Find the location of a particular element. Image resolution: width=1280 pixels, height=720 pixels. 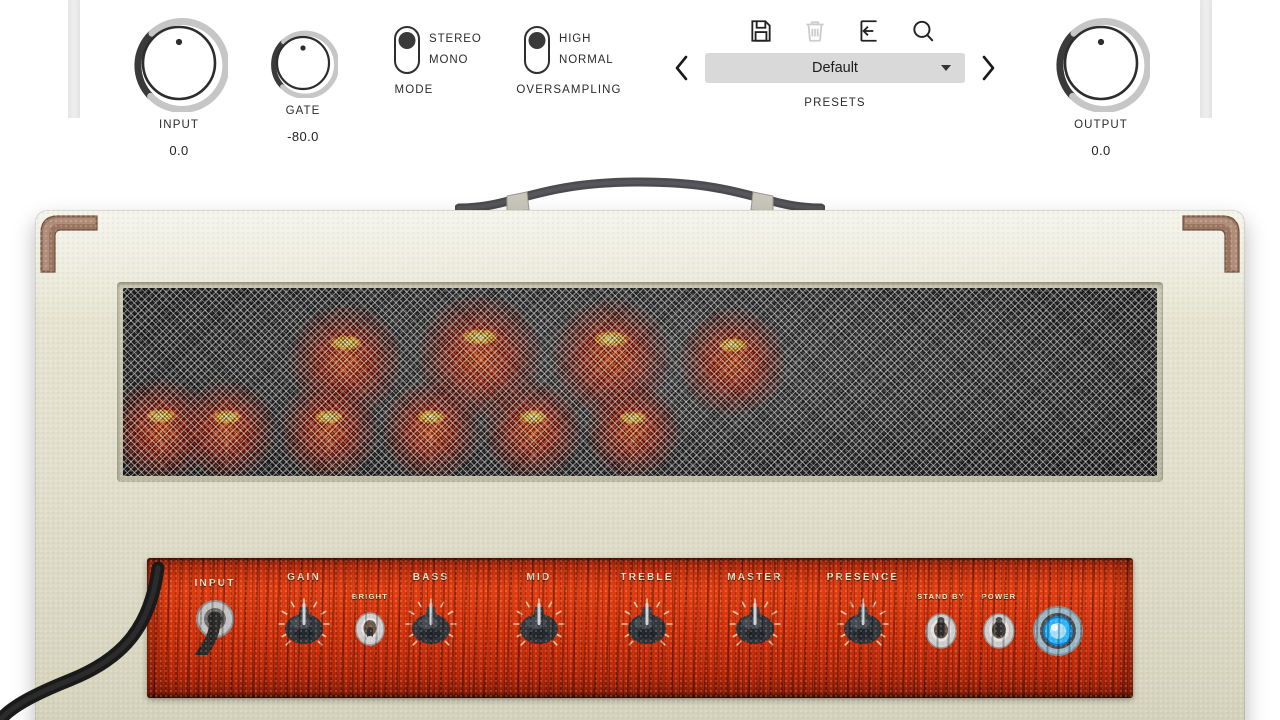

previous-preset-button is located at coordinates (682, 68).